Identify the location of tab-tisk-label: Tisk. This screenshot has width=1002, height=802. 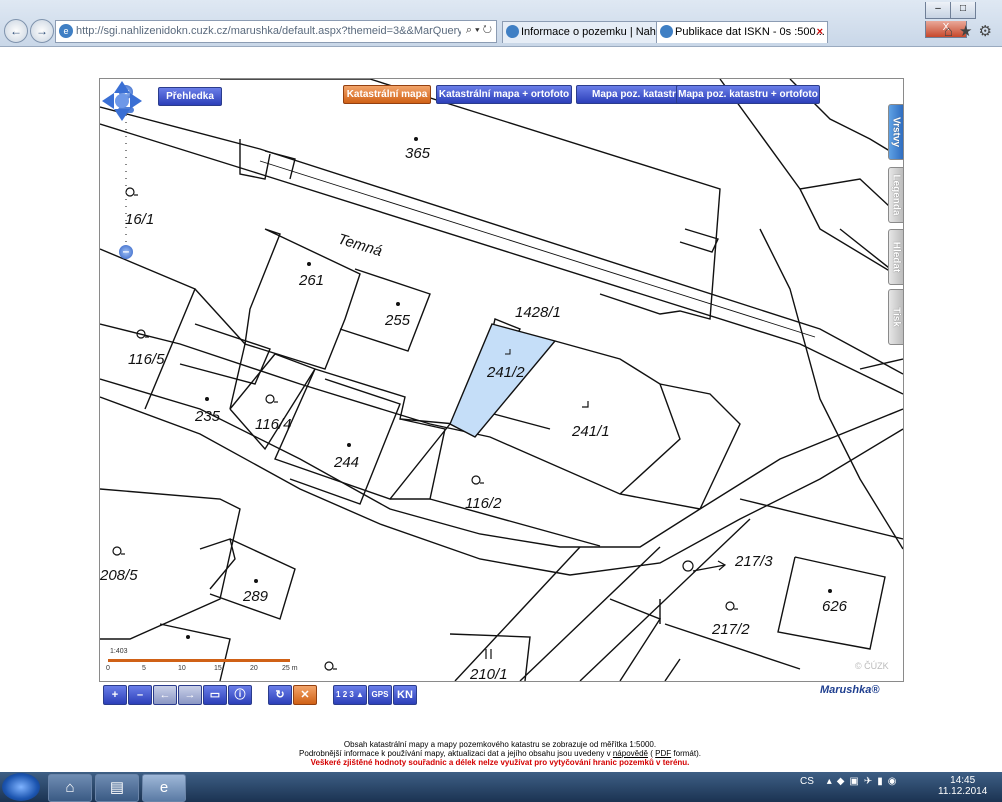
(896, 317).